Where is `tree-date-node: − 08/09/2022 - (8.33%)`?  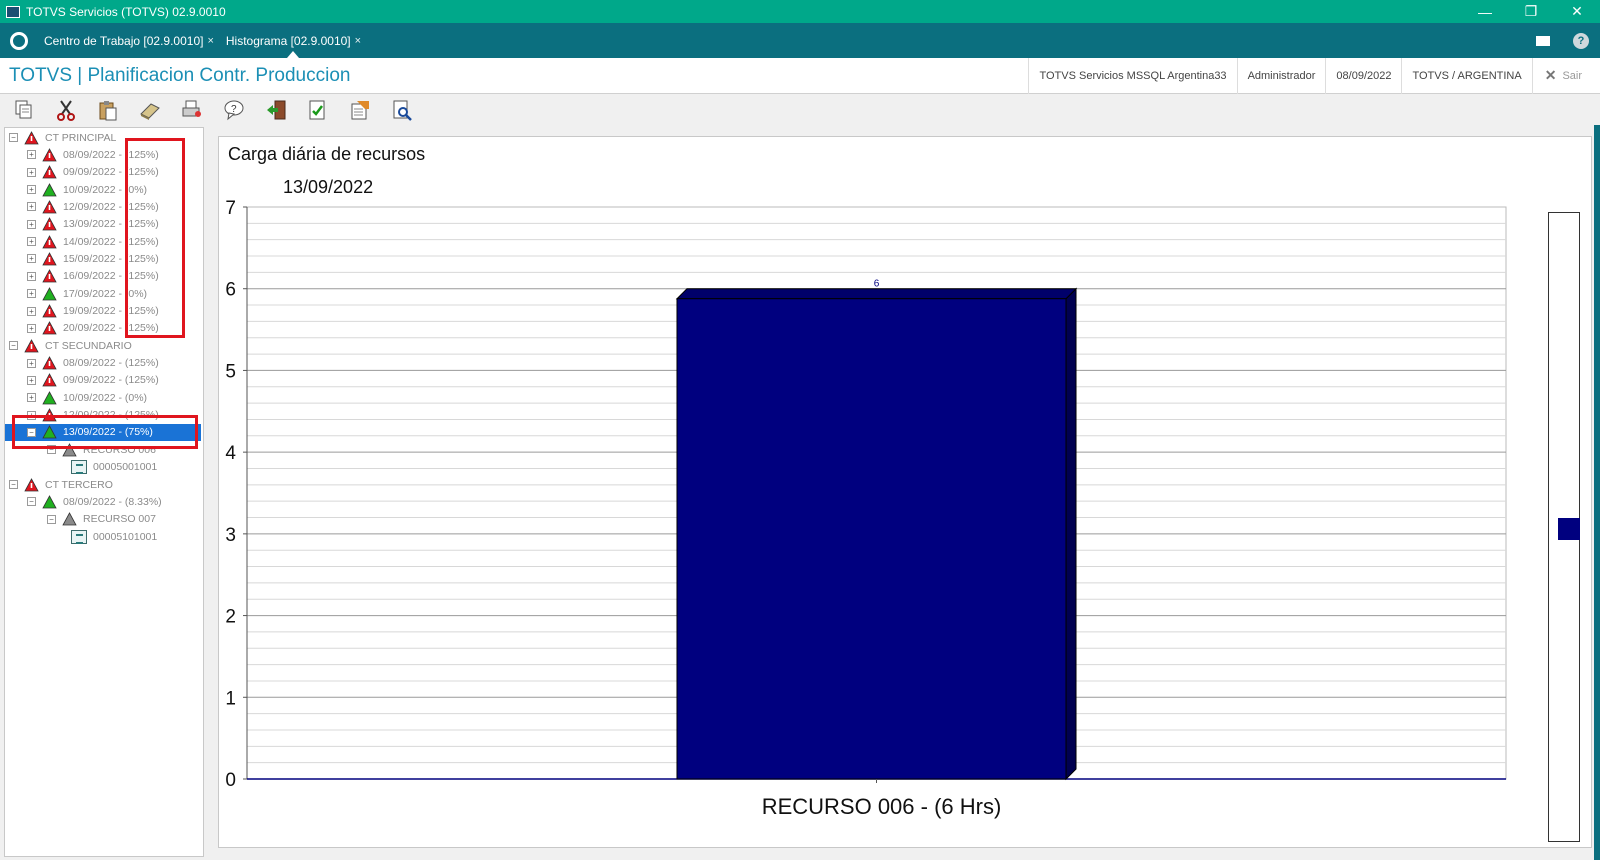
tree-date-node: − 08/09/2022 - (8.33%) is located at coordinates (94, 501).